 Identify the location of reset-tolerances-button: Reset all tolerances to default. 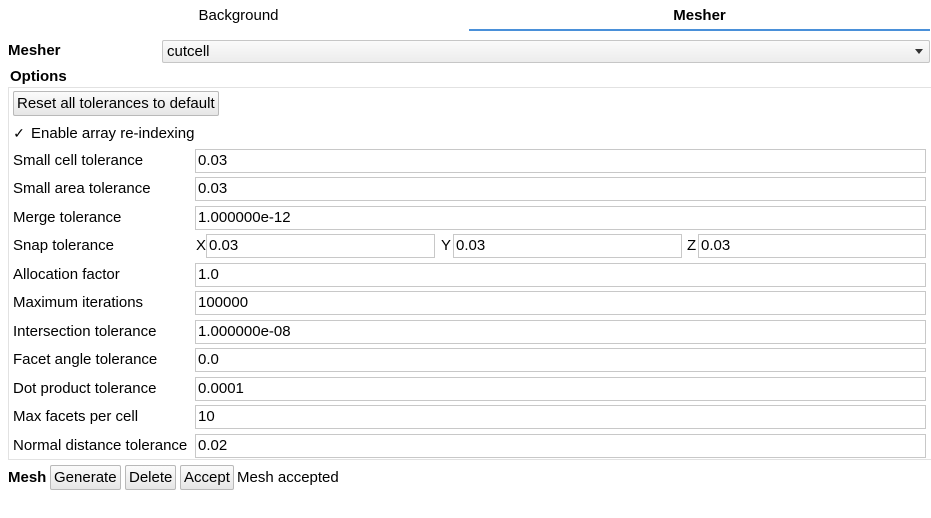
(116, 103).